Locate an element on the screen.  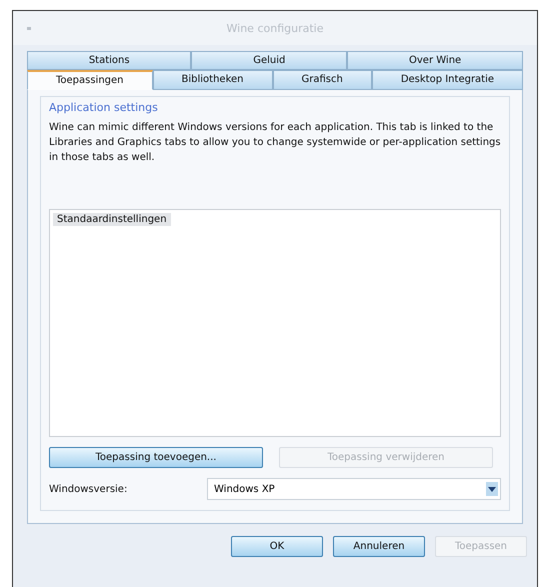
button: Annuleren is located at coordinates (379, 546).